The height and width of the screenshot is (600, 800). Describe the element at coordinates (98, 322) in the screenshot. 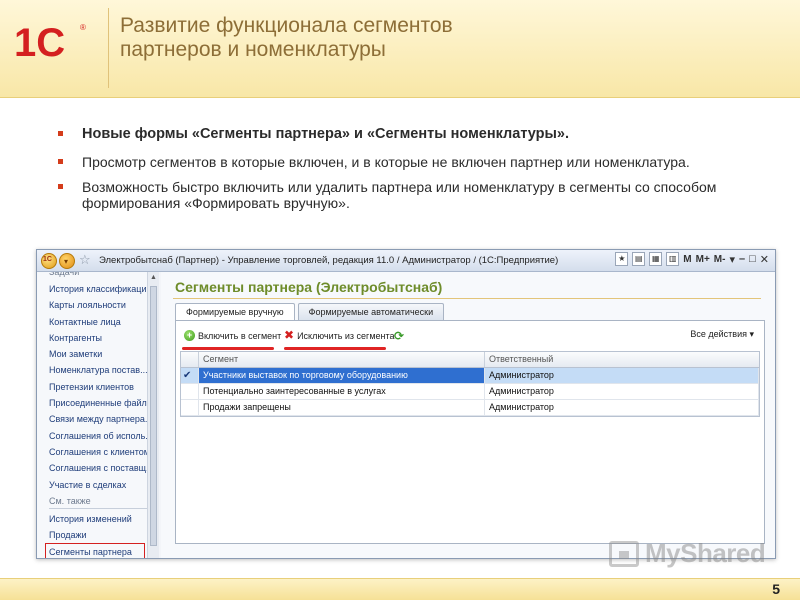

I see `nav-item: Контактные лица` at that location.